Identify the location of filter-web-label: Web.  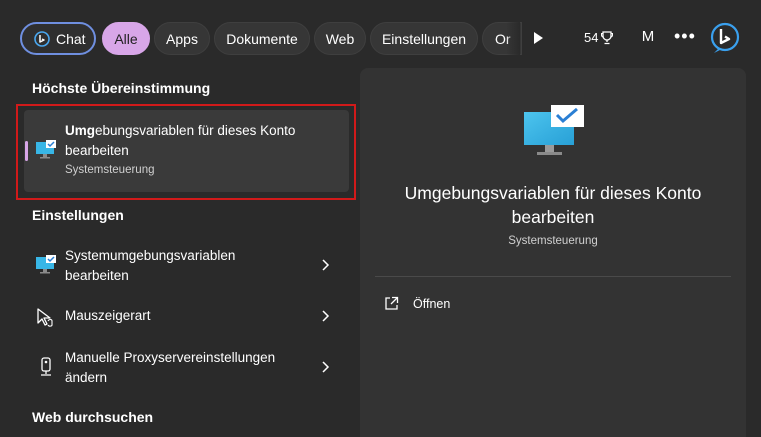
(340, 38).